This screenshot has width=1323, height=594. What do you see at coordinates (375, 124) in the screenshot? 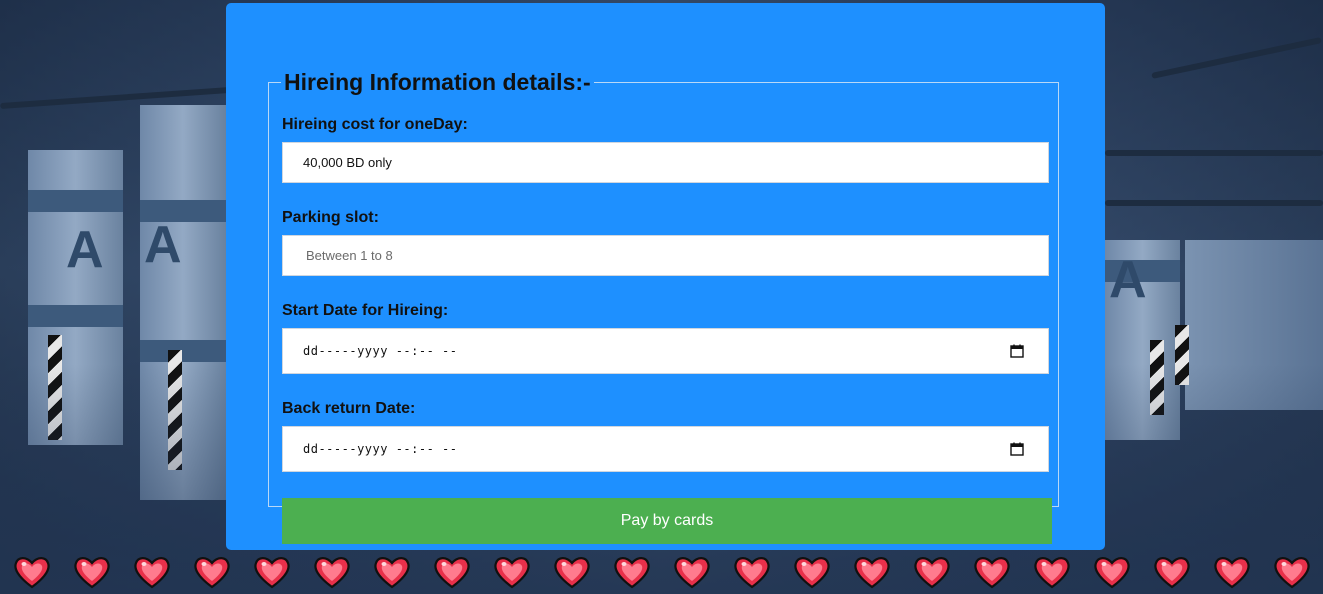
I see `cost-label: Hireing cost for oneDay:` at bounding box center [375, 124].